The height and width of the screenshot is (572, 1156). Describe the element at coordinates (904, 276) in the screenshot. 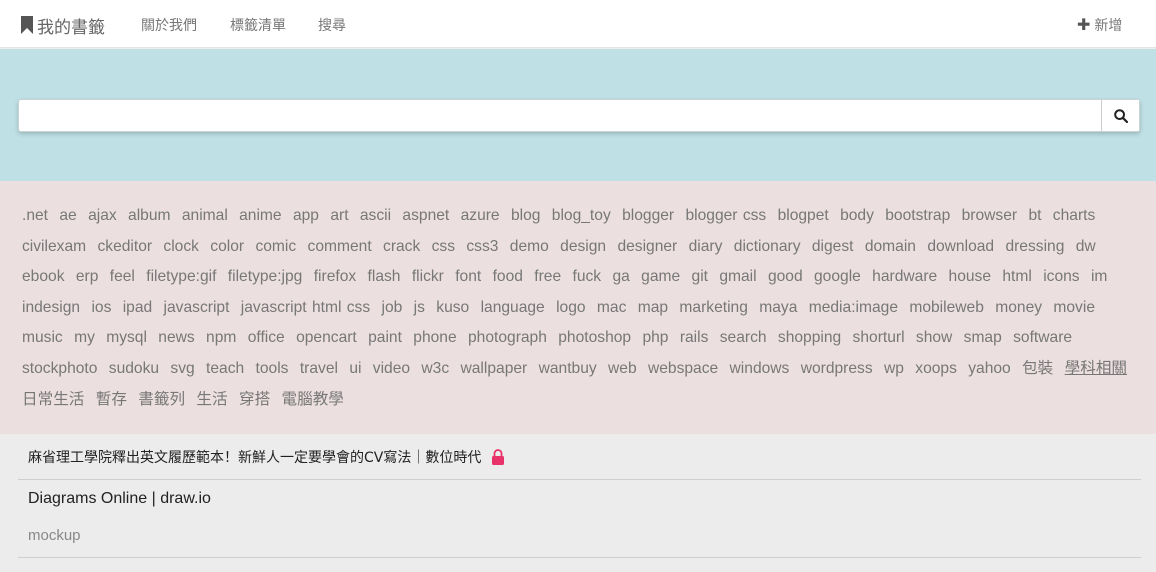

I see `tag-link: hardware` at that location.